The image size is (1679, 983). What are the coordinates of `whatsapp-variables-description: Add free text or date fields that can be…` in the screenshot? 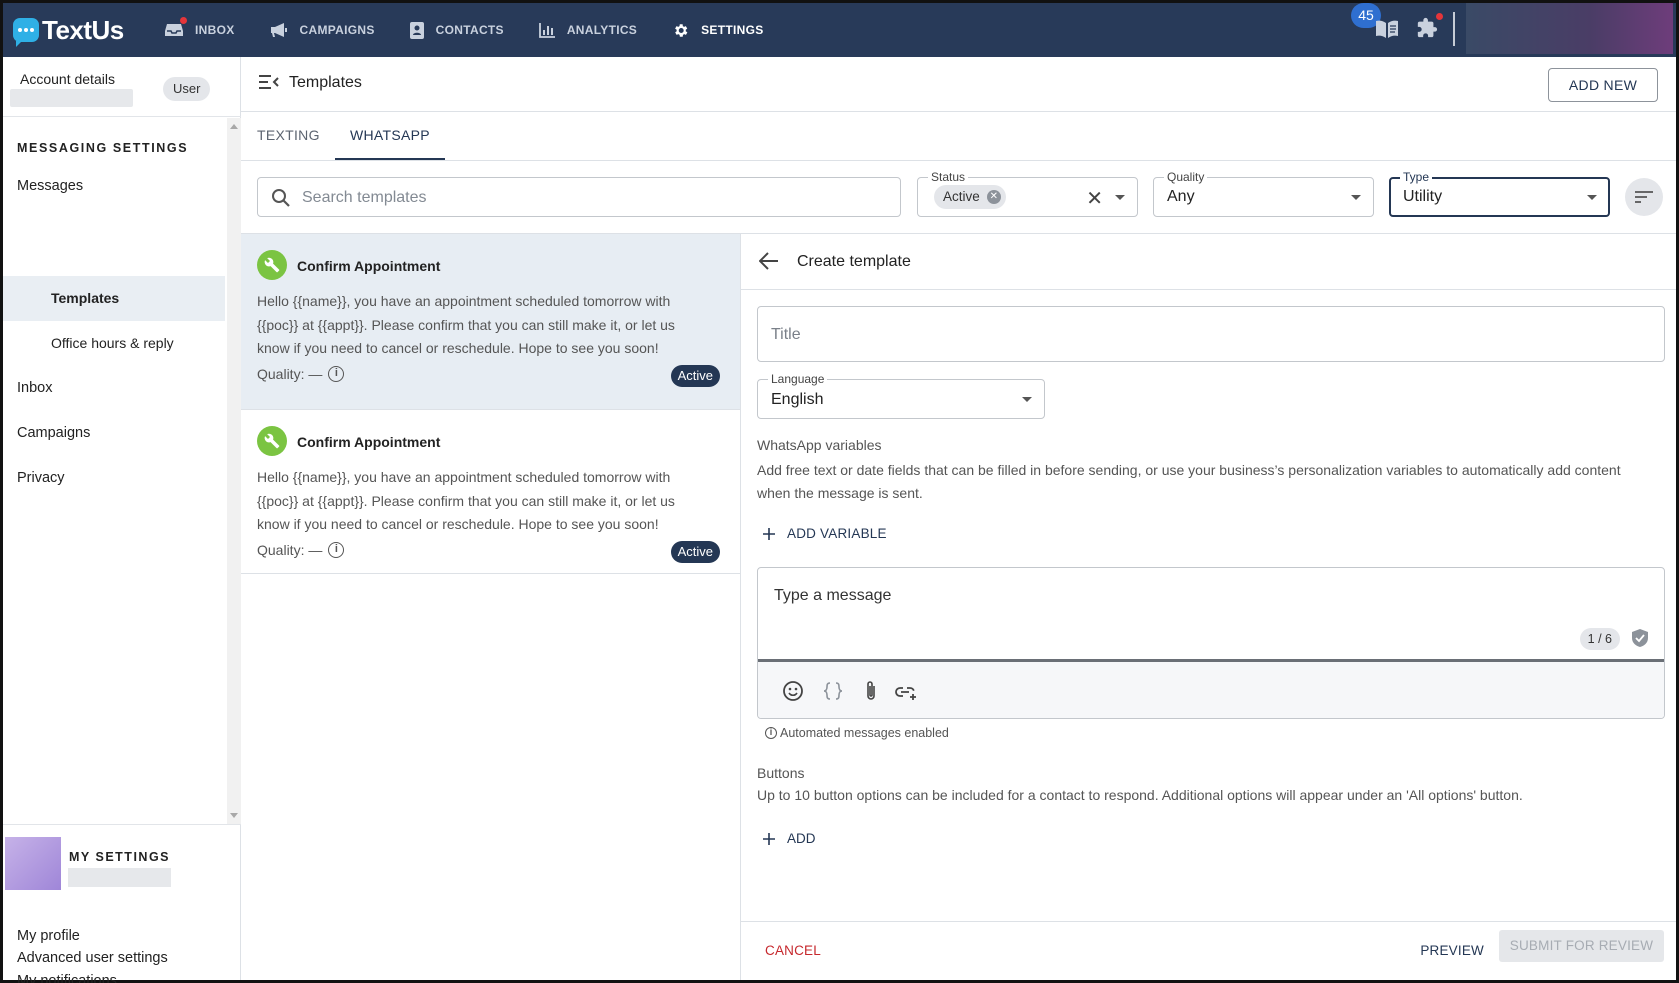 It's located at (1189, 481).